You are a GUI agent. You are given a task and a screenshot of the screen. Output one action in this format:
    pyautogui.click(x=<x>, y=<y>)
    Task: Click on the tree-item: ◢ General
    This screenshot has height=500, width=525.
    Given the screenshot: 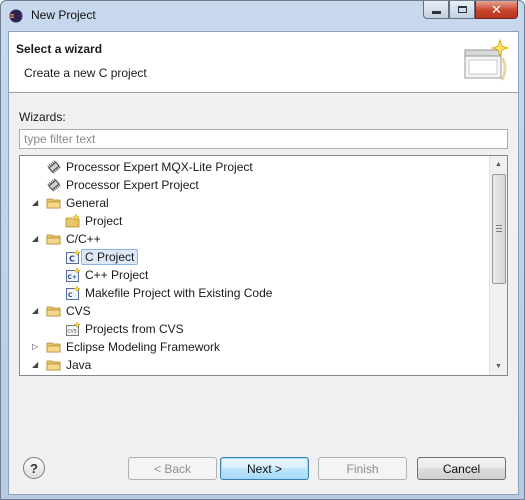 What is the action you would take?
    pyautogui.click(x=255, y=203)
    